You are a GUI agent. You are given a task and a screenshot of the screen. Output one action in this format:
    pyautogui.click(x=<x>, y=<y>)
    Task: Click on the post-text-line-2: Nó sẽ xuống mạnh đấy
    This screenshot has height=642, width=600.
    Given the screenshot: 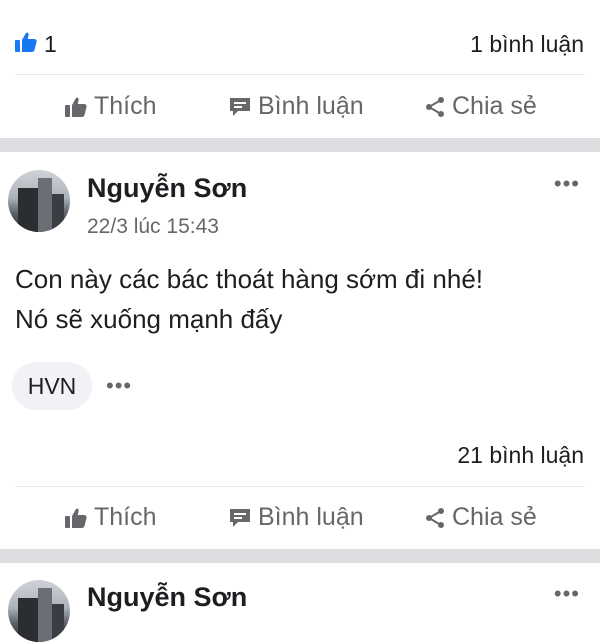 What is the action you would take?
    pyautogui.click(x=149, y=319)
    